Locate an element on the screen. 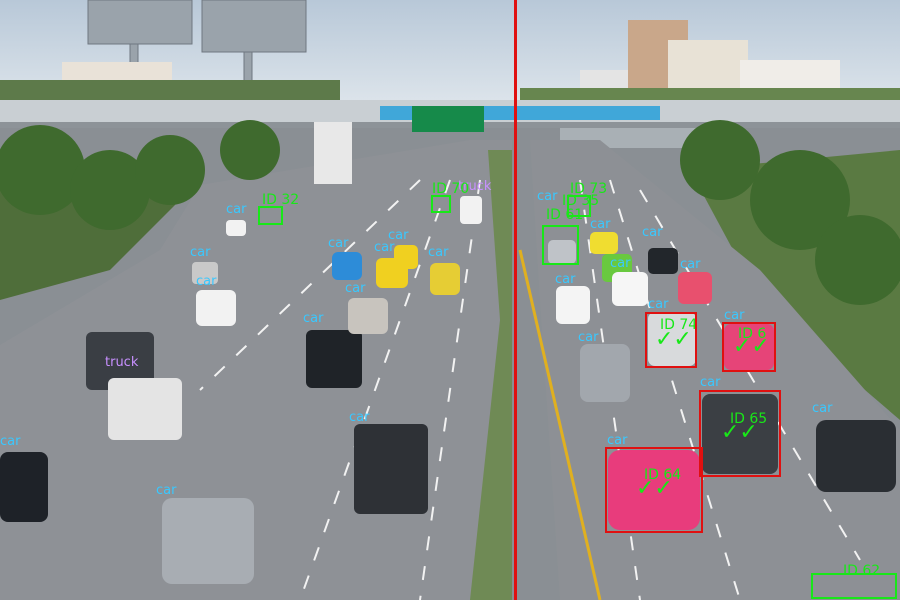  track-id-label: ID 32 is located at coordinates (281, 200).